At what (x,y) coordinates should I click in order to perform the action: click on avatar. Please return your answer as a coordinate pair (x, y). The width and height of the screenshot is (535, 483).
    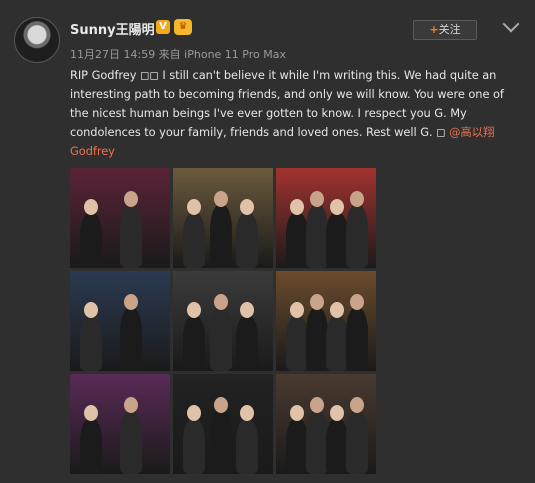
    Looking at the image, I should click on (37, 40).